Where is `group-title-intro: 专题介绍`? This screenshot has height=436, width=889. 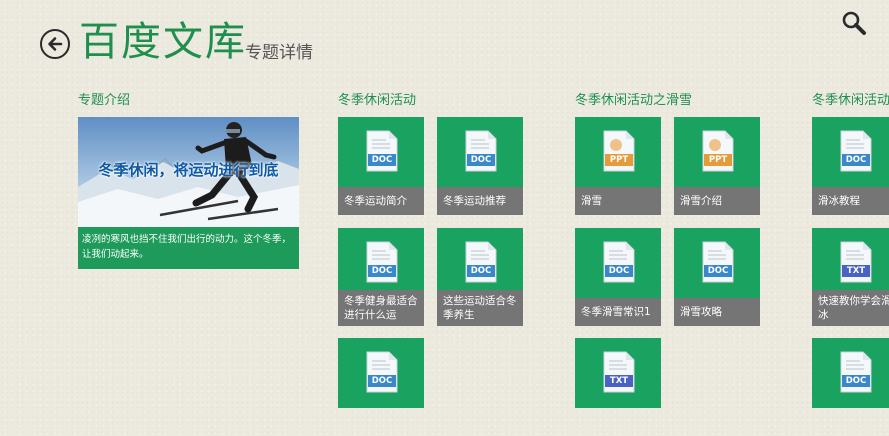
group-title-intro: 专题介绍 is located at coordinates (104, 100).